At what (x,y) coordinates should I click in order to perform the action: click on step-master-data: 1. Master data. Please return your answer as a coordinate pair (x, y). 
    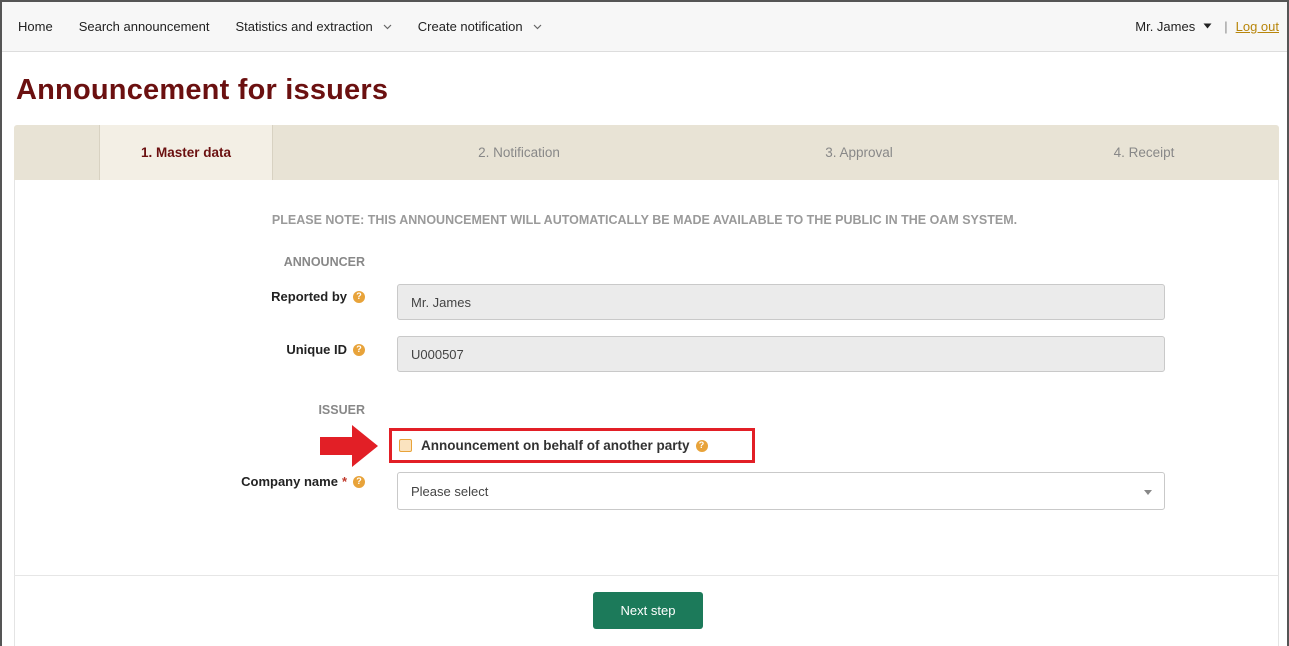
    Looking at the image, I should click on (186, 152).